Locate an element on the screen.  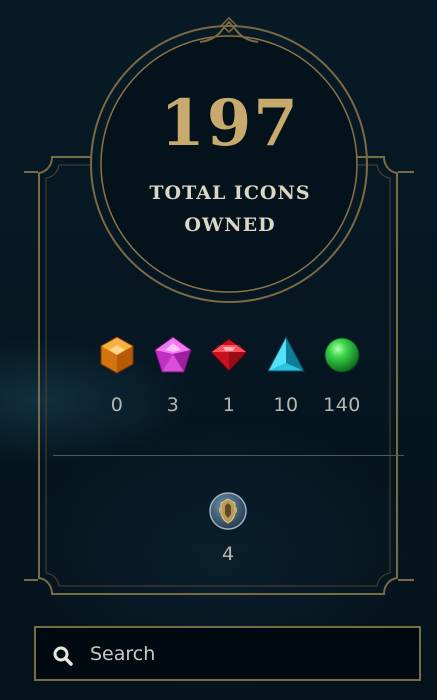
crest-badge-count: 4 is located at coordinates (228, 554).